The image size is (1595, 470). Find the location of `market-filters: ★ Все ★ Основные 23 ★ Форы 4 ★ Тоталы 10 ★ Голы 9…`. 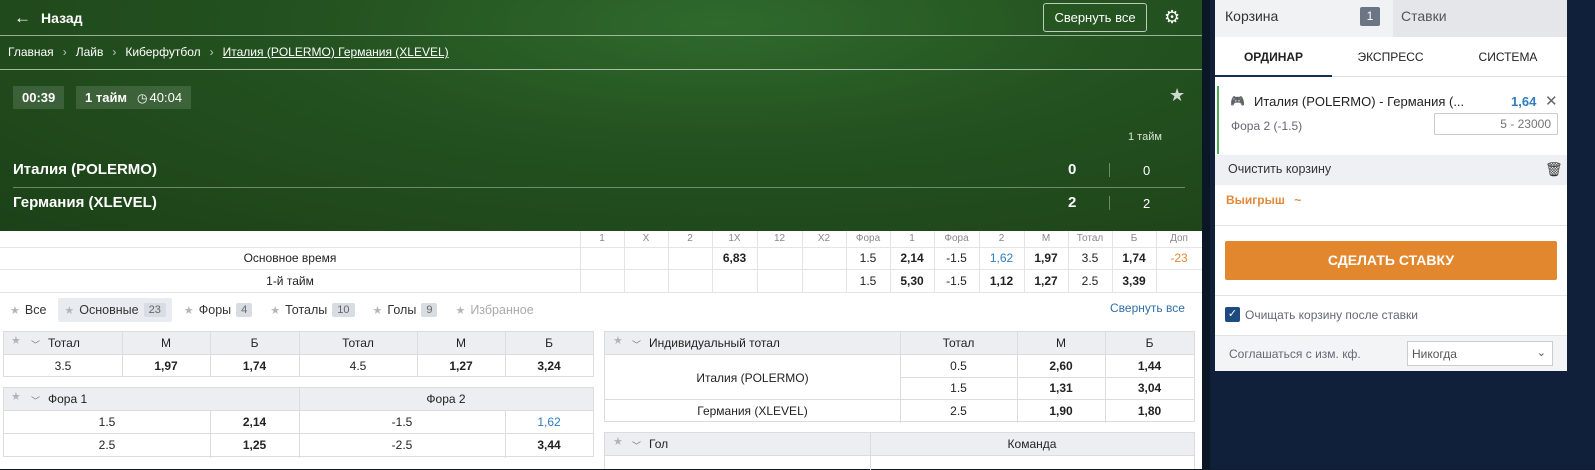

market-filters: ★ Все ★ Основные 23 ★ Форы 4 ★ Тоталы 10 ★ Голы 9… is located at coordinates (272, 310).